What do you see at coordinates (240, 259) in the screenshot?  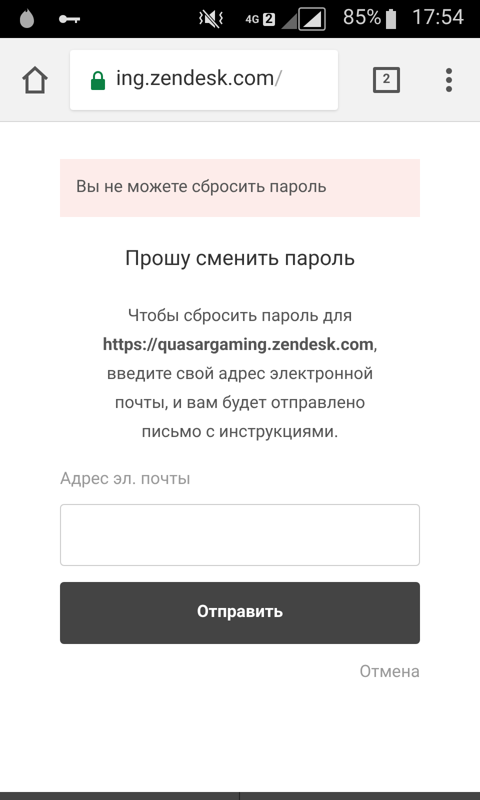 I see `page-title: Прошу сменить пароль` at bounding box center [240, 259].